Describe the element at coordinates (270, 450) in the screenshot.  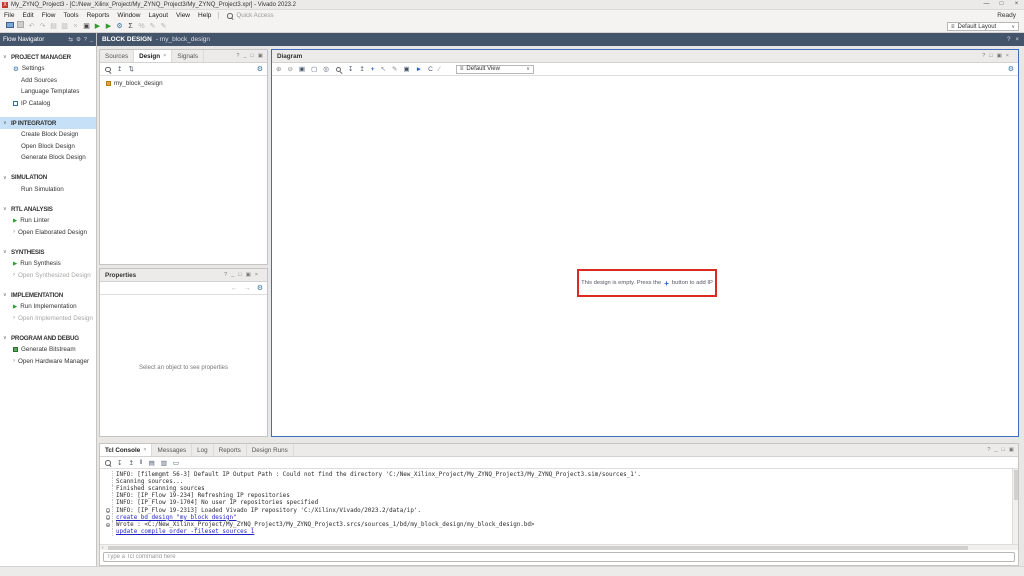
I see `tab-design-runs: Design Runs` at that location.